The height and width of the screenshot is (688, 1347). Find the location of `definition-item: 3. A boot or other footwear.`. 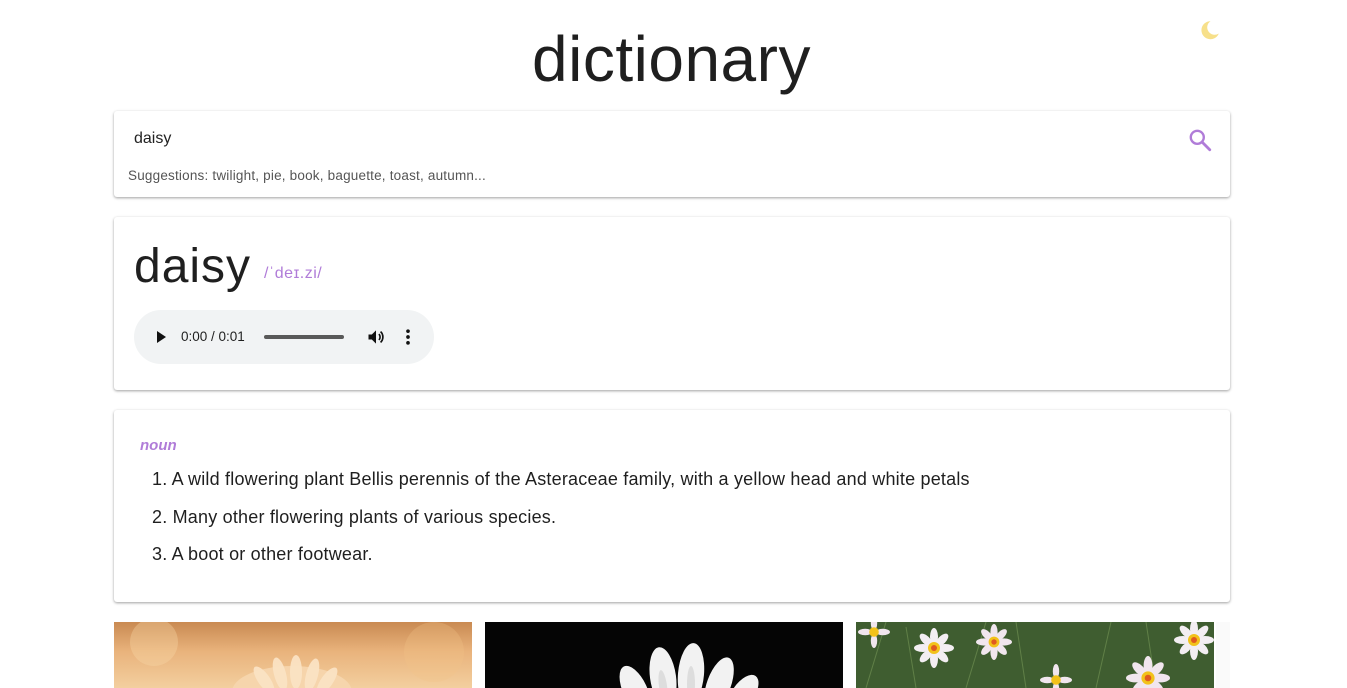

definition-item: 3. A boot or other footwear. is located at coordinates (262, 554).